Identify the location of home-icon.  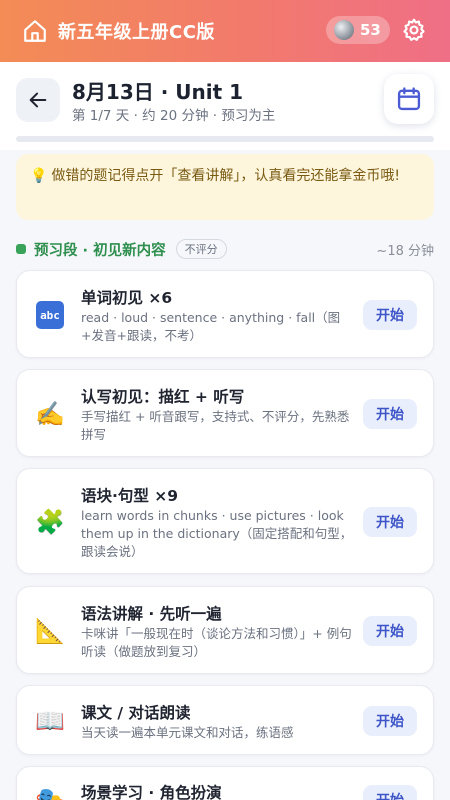
(35, 31).